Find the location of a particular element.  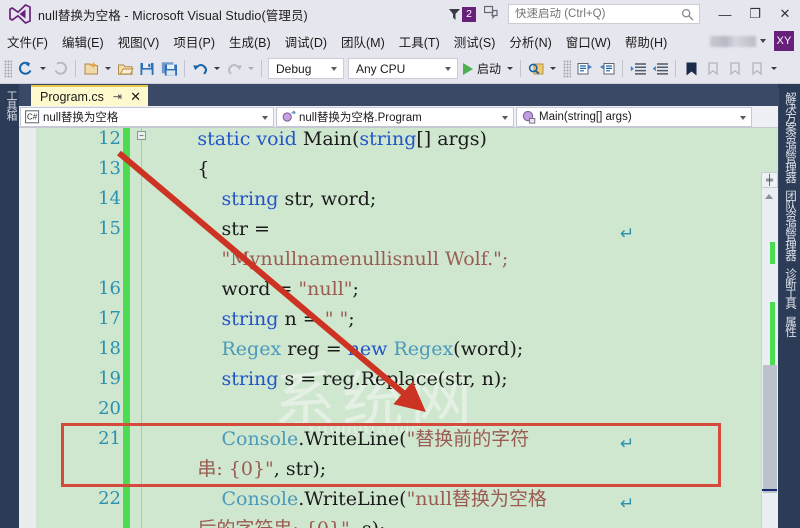

new-project-icon is located at coordinates (91, 69).